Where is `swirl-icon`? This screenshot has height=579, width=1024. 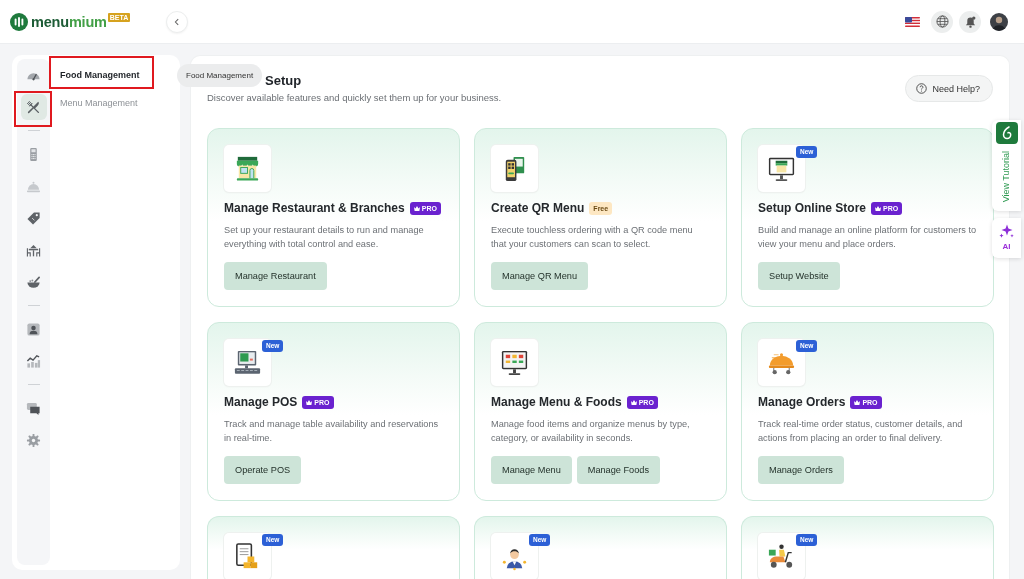 swirl-icon is located at coordinates (1006, 133).